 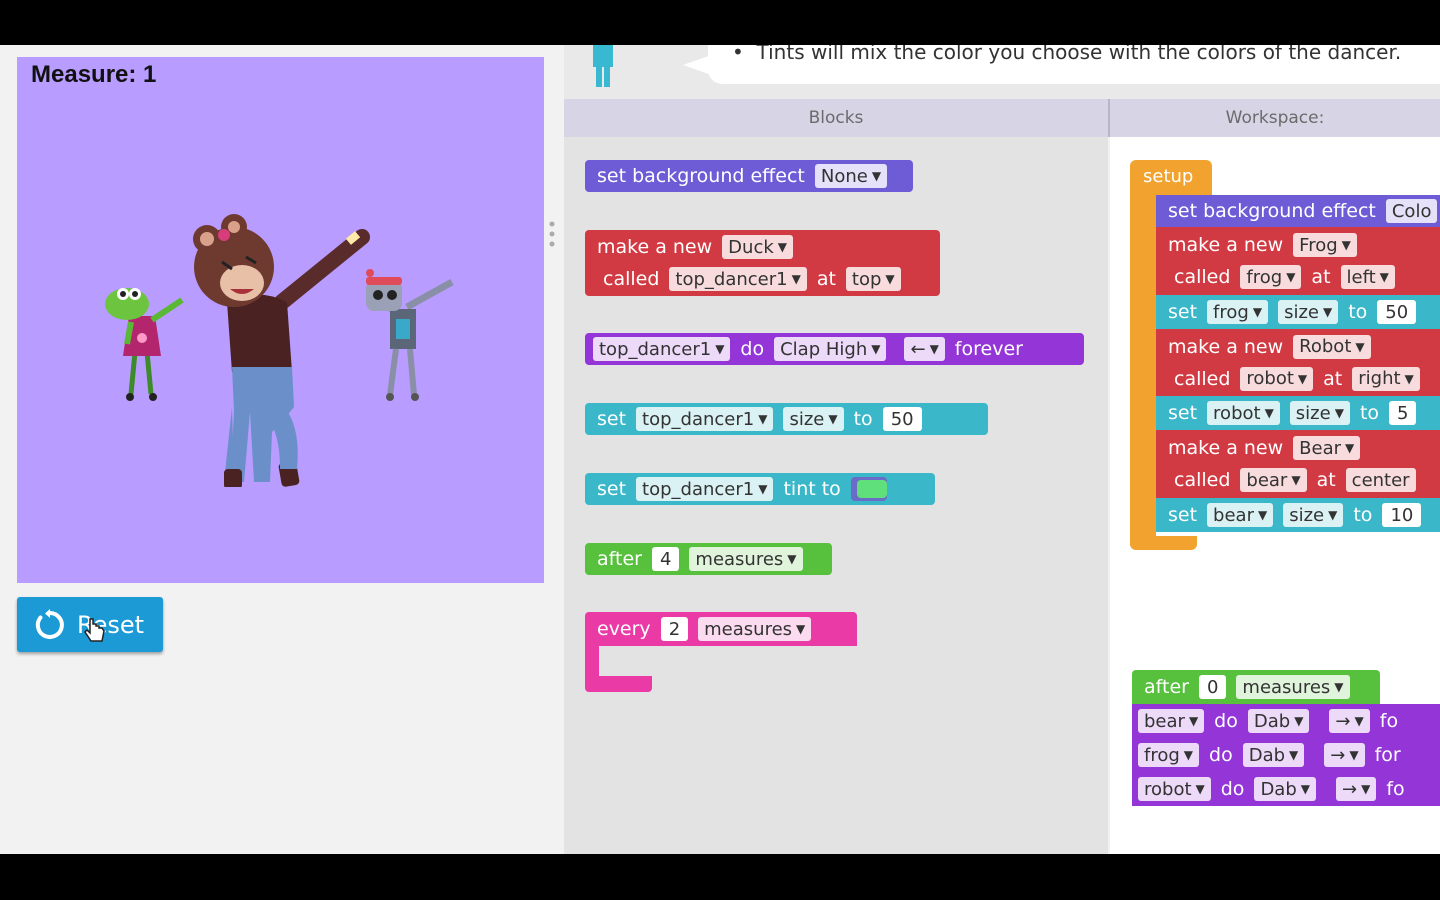 I want to click on resize-handle, so click(x=552, y=234).